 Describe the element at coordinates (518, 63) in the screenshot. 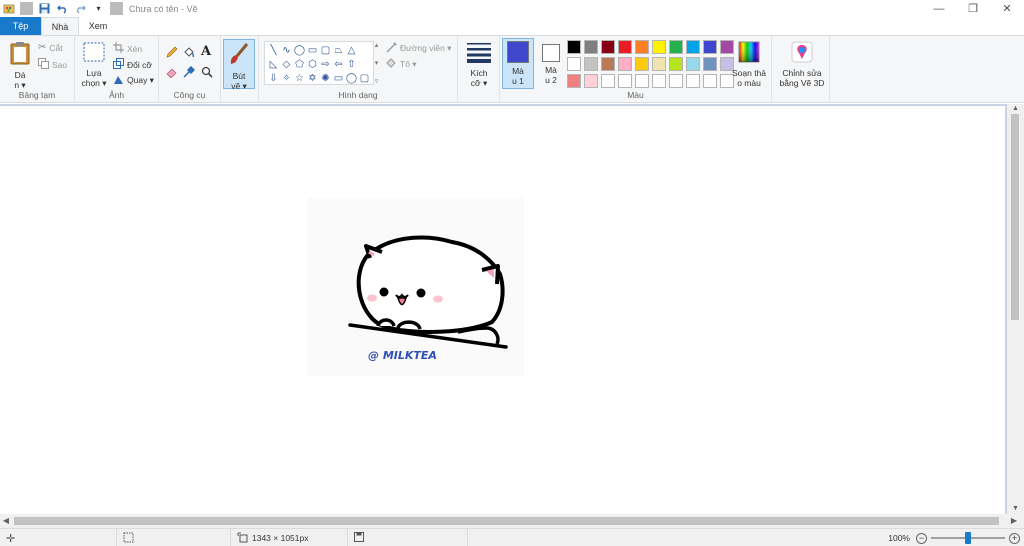

I see `color1-button: Mà u 1` at that location.